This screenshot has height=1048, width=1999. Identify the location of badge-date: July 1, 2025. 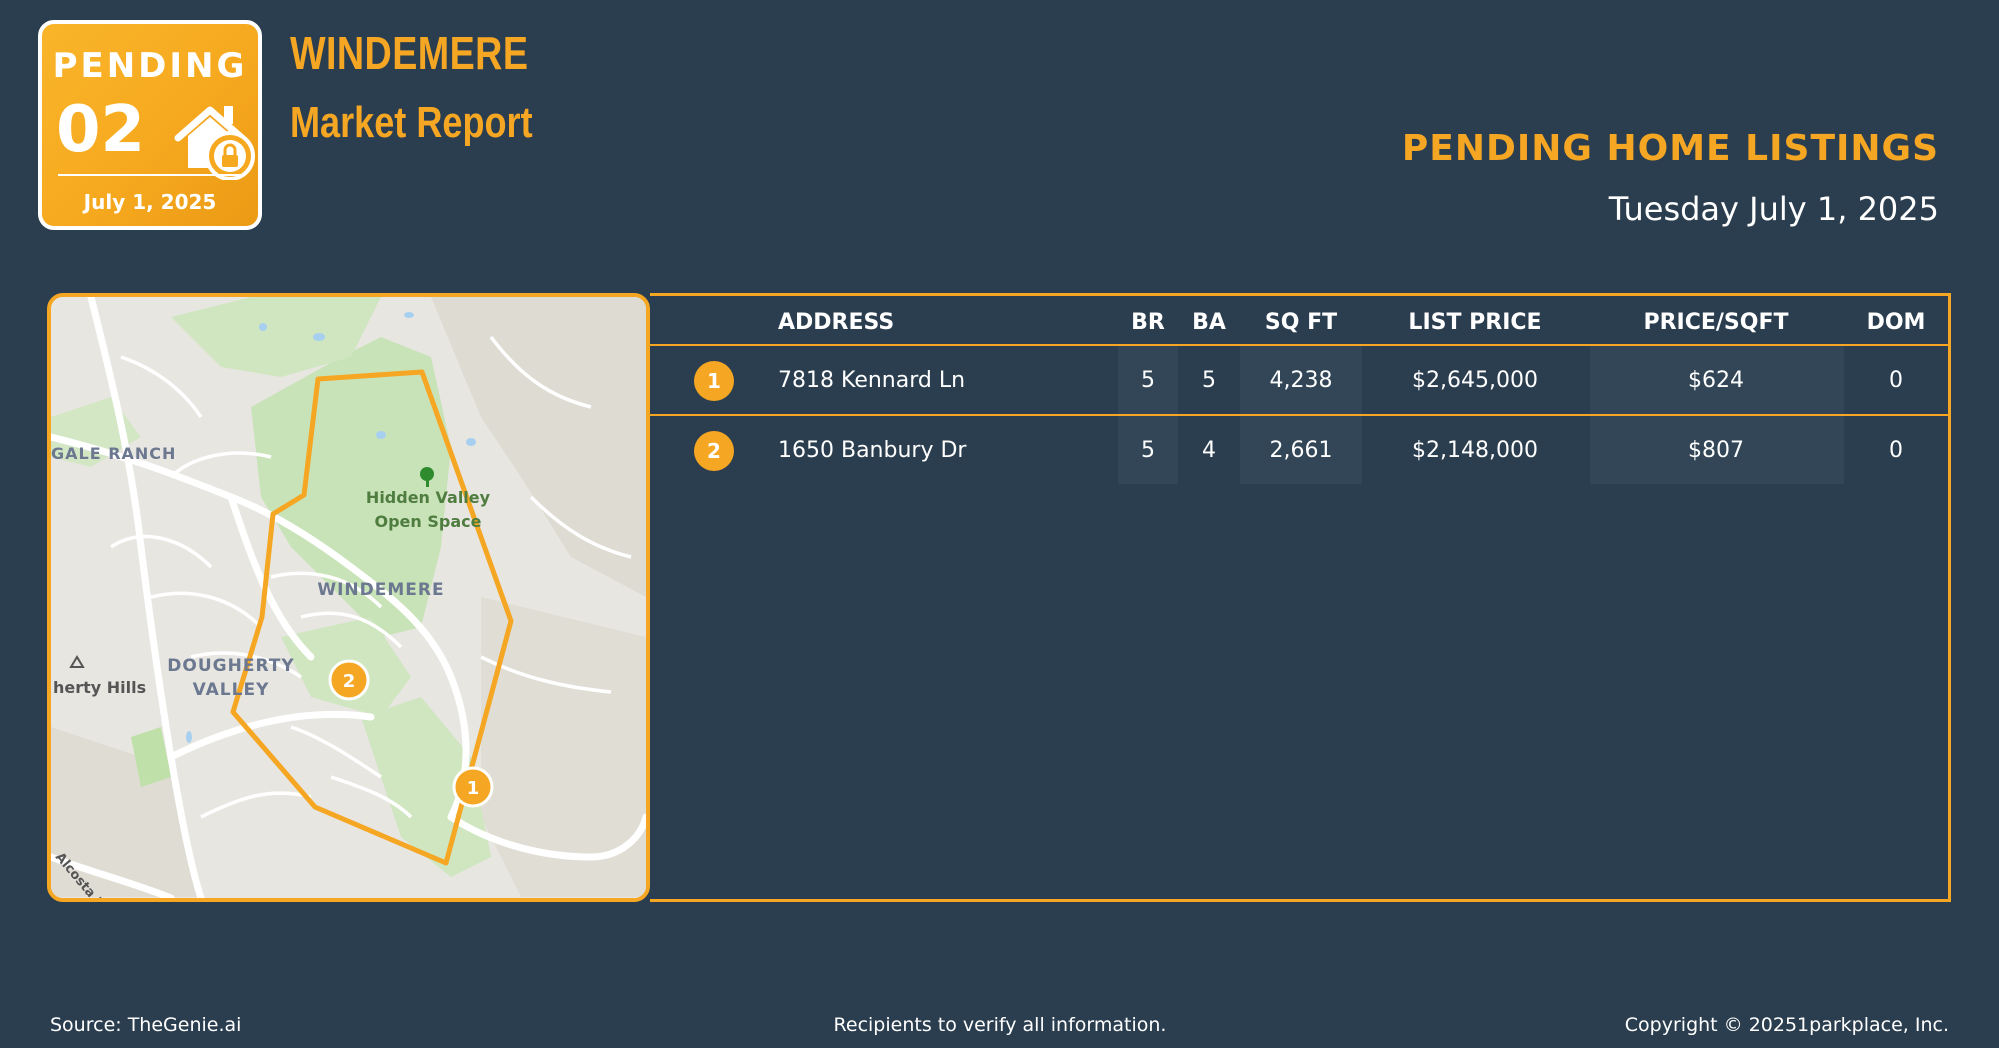
(150, 202).